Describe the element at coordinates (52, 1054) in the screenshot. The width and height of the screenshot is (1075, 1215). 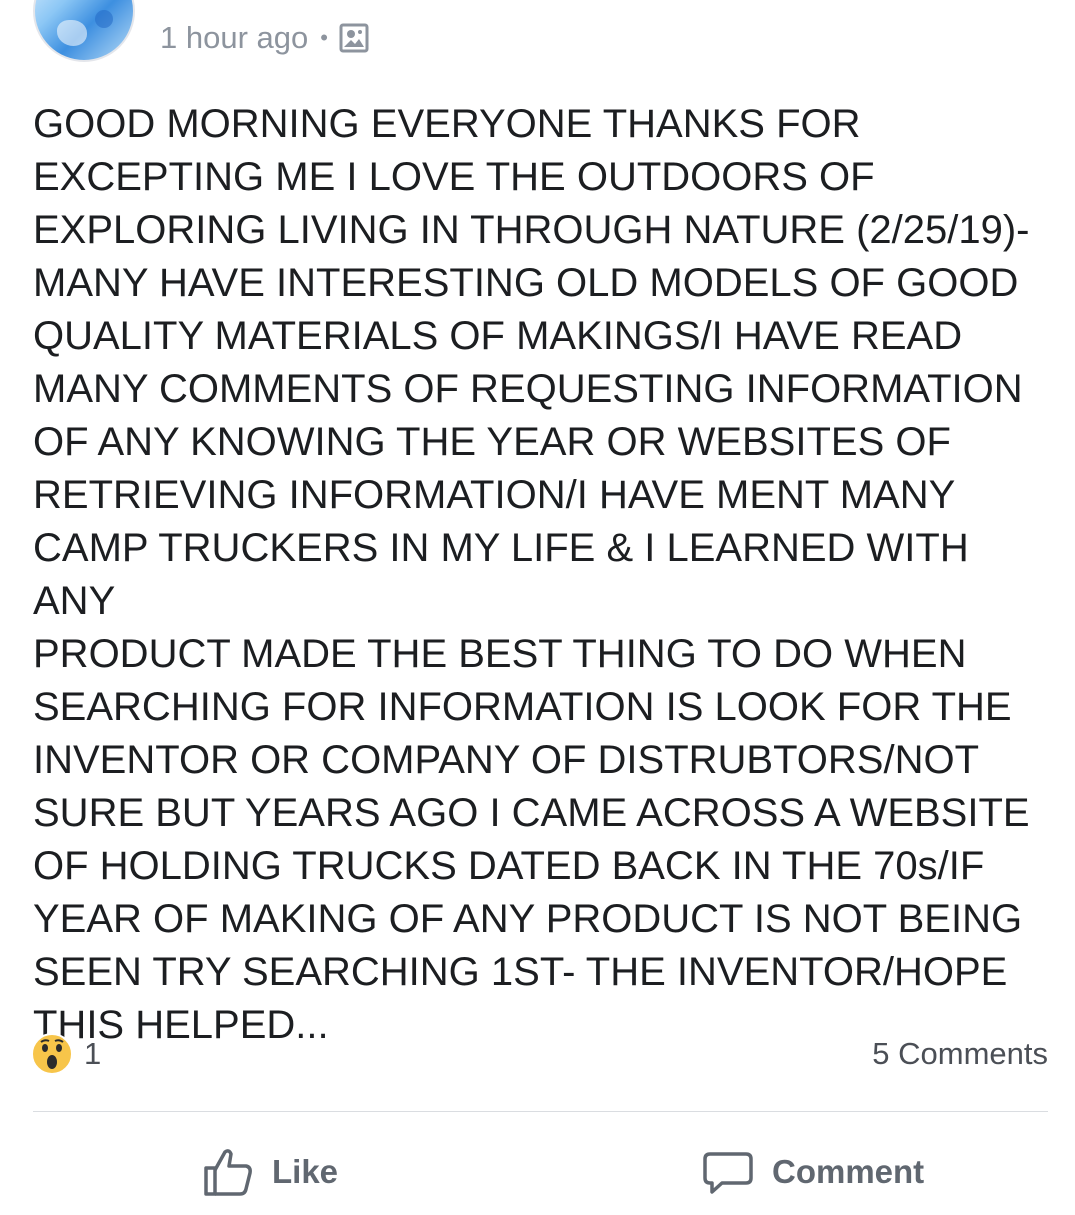
I see `wow-reaction-icon` at that location.